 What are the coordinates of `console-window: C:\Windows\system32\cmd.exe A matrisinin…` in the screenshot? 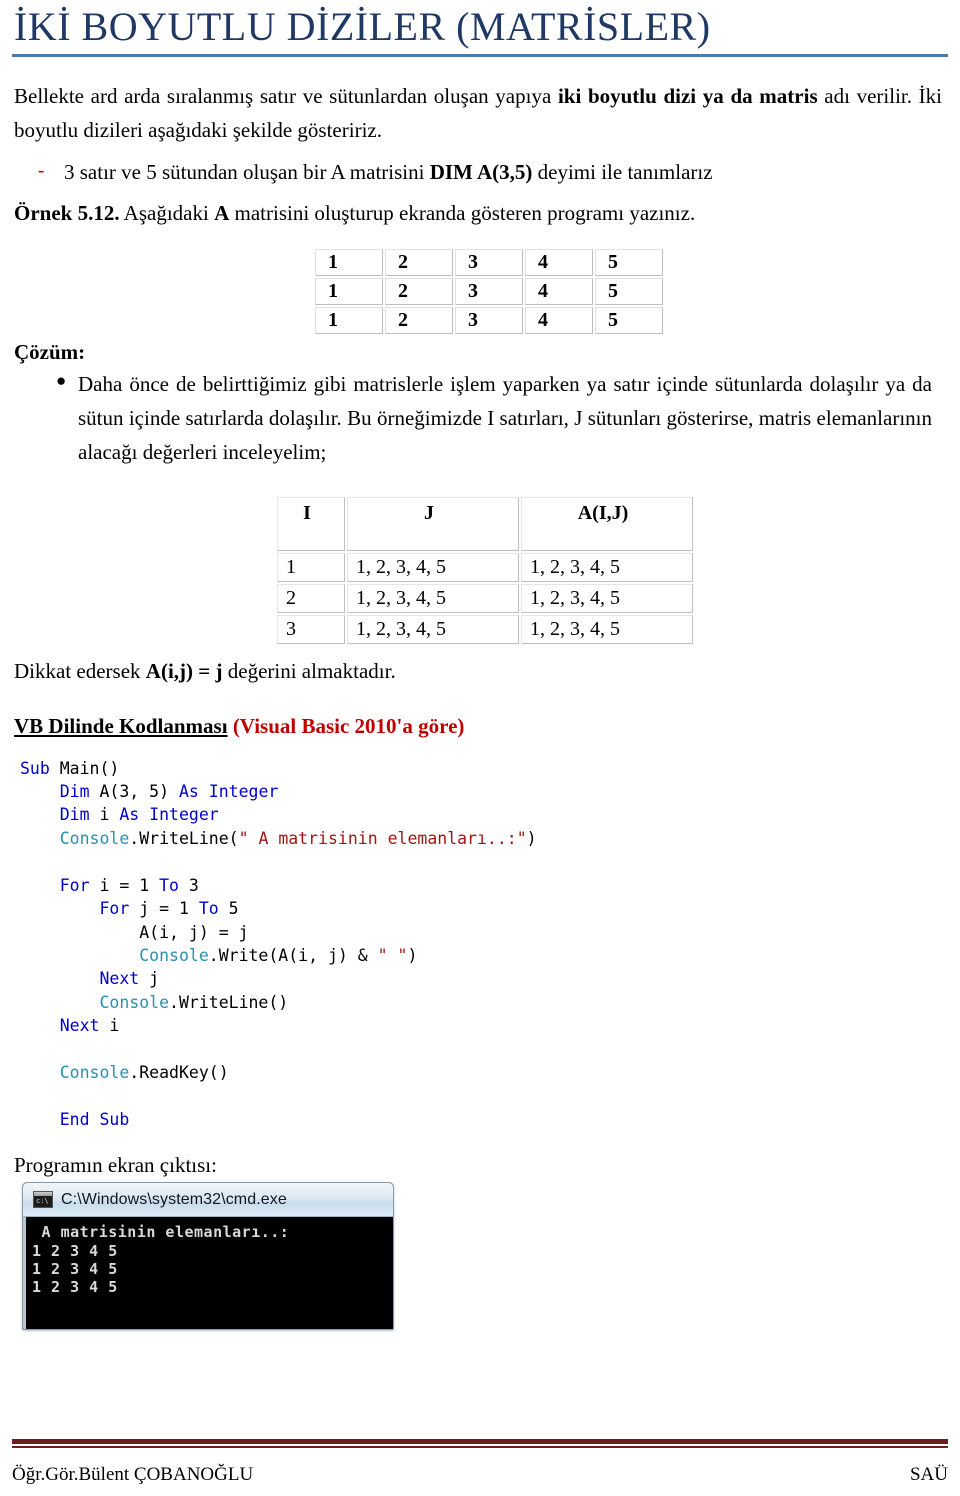 It's located at (208, 1256).